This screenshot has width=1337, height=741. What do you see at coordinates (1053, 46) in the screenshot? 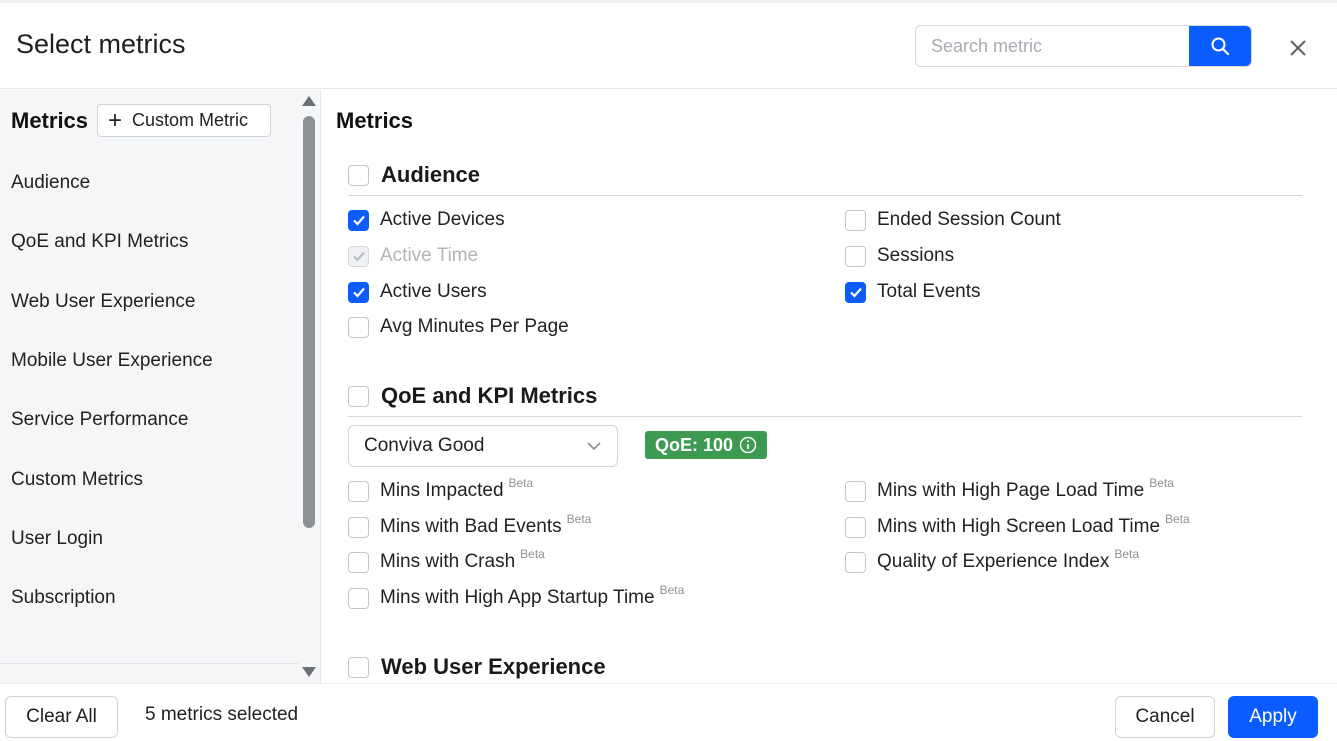
I see `search-input` at bounding box center [1053, 46].